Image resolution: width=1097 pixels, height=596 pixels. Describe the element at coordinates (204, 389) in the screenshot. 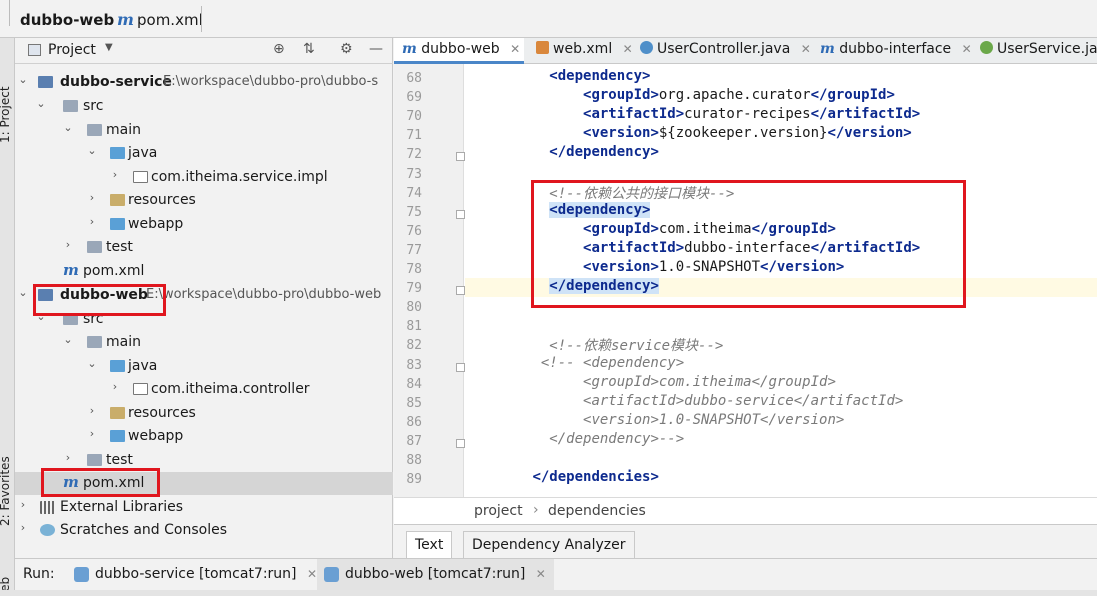

I see `tree-node-package: › com.itheima.controller` at that location.